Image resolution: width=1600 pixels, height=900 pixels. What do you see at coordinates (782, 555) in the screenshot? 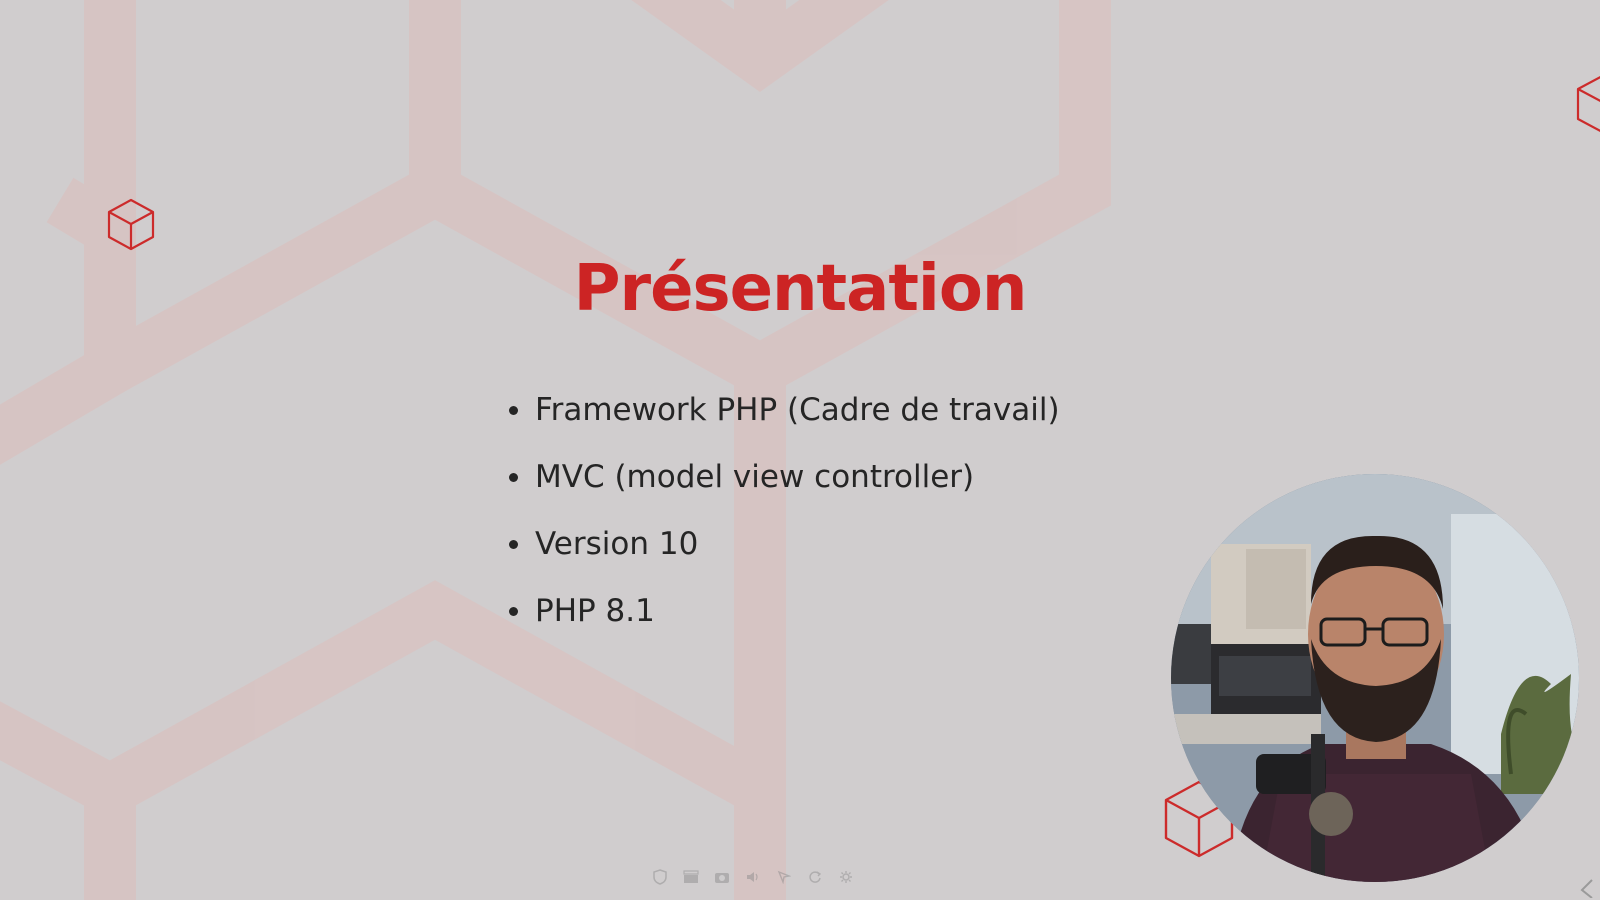
I see `bullet-item: Version 10` at bounding box center [782, 555].